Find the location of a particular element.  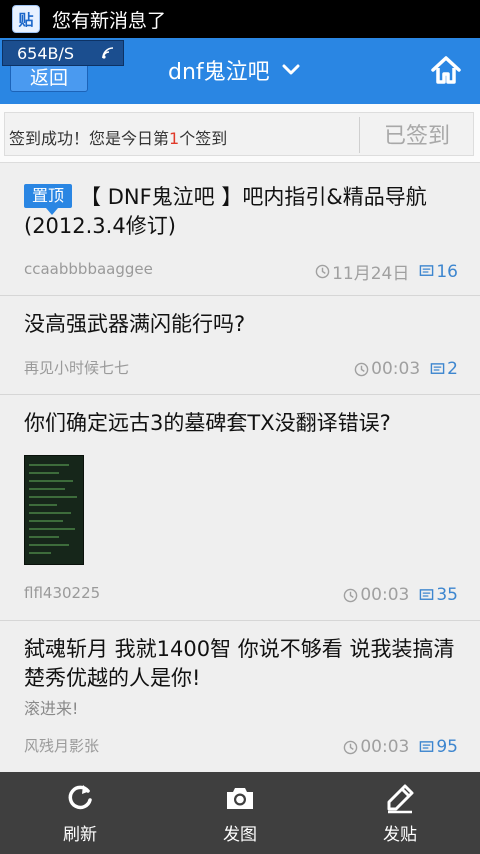

post-replies: 95 is located at coordinates (438, 747).